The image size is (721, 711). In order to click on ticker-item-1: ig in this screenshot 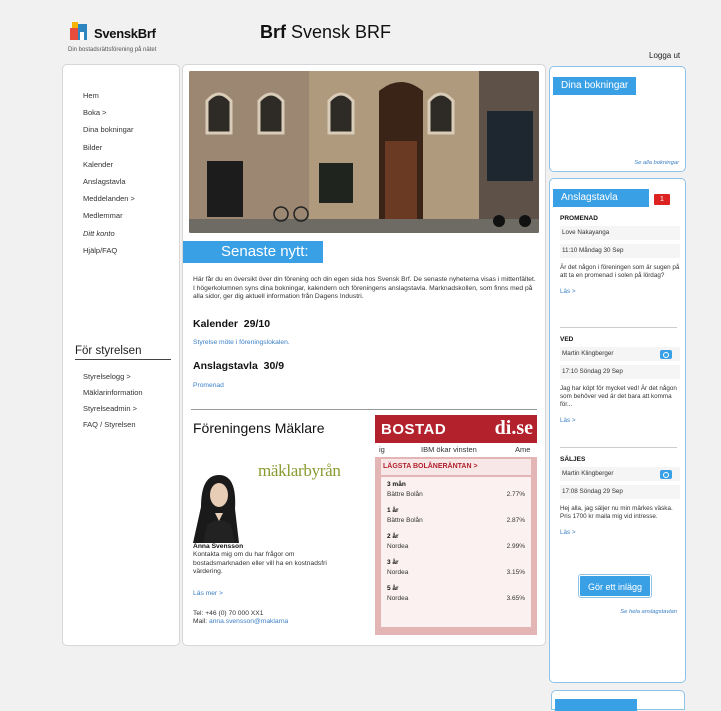, I will do `click(382, 449)`.